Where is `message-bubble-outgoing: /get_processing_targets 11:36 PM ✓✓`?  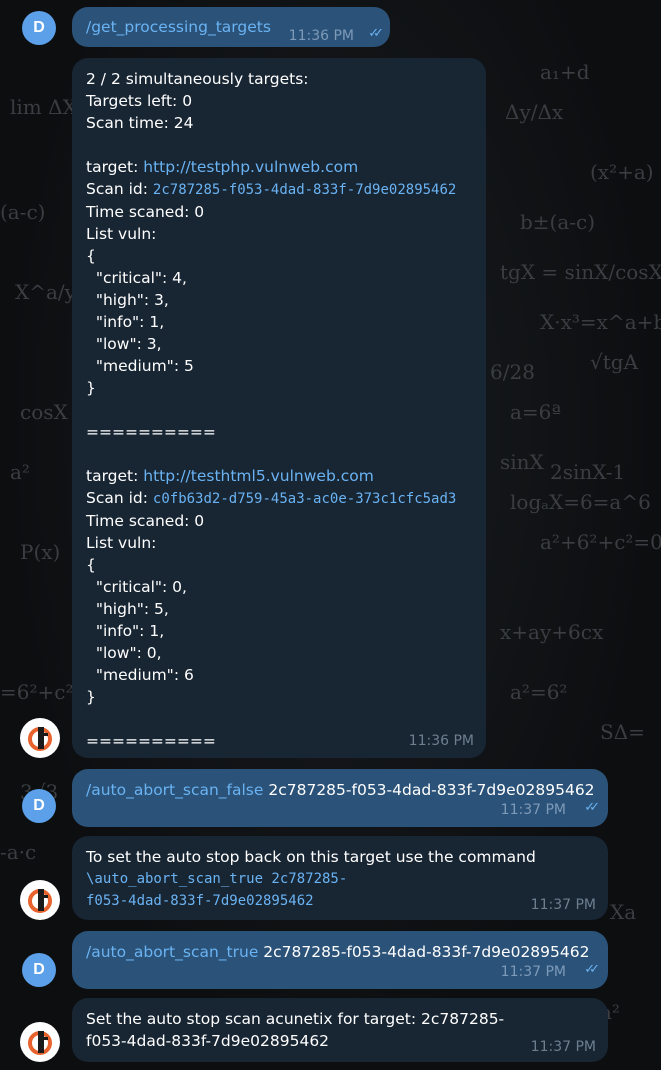
message-bubble-outgoing: /get_processing_targets 11:36 PM ✓✓ is located at coordinates (231, 27).